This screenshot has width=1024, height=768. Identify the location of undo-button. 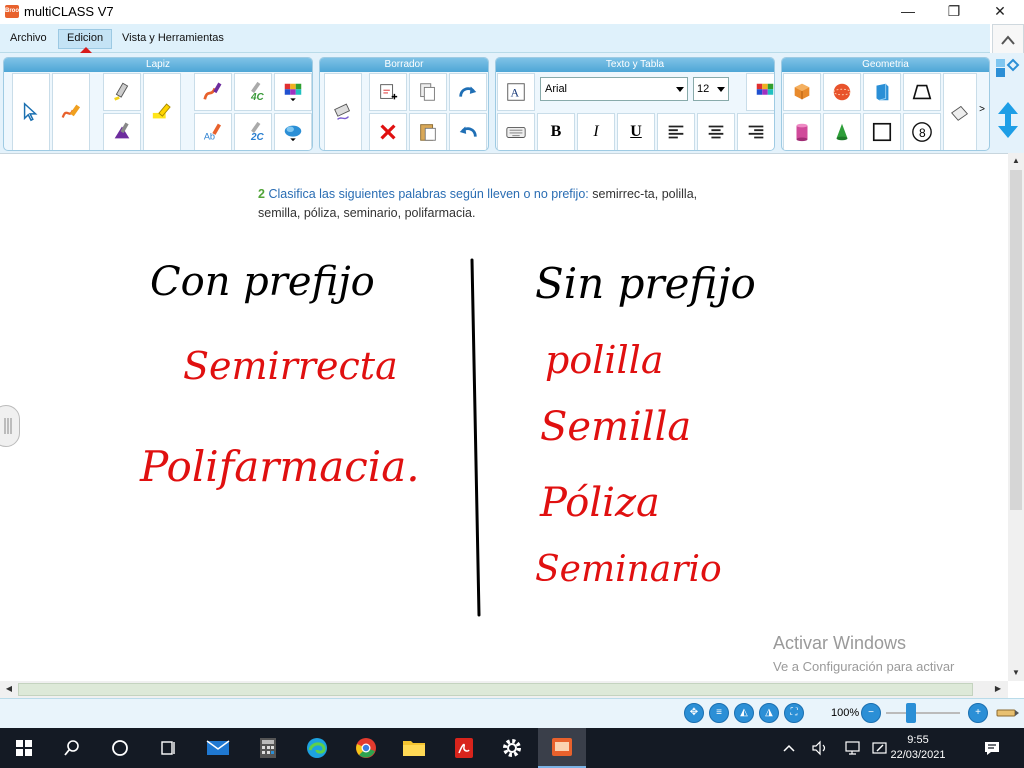
(468, 131).